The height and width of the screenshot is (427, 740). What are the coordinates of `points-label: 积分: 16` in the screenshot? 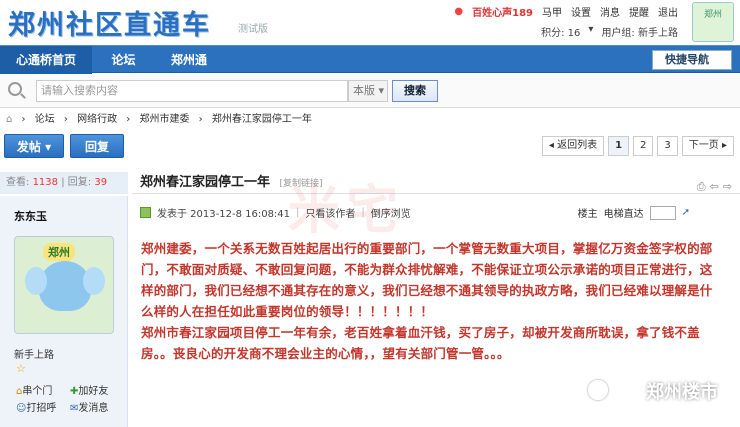 It's located at (560, 31).